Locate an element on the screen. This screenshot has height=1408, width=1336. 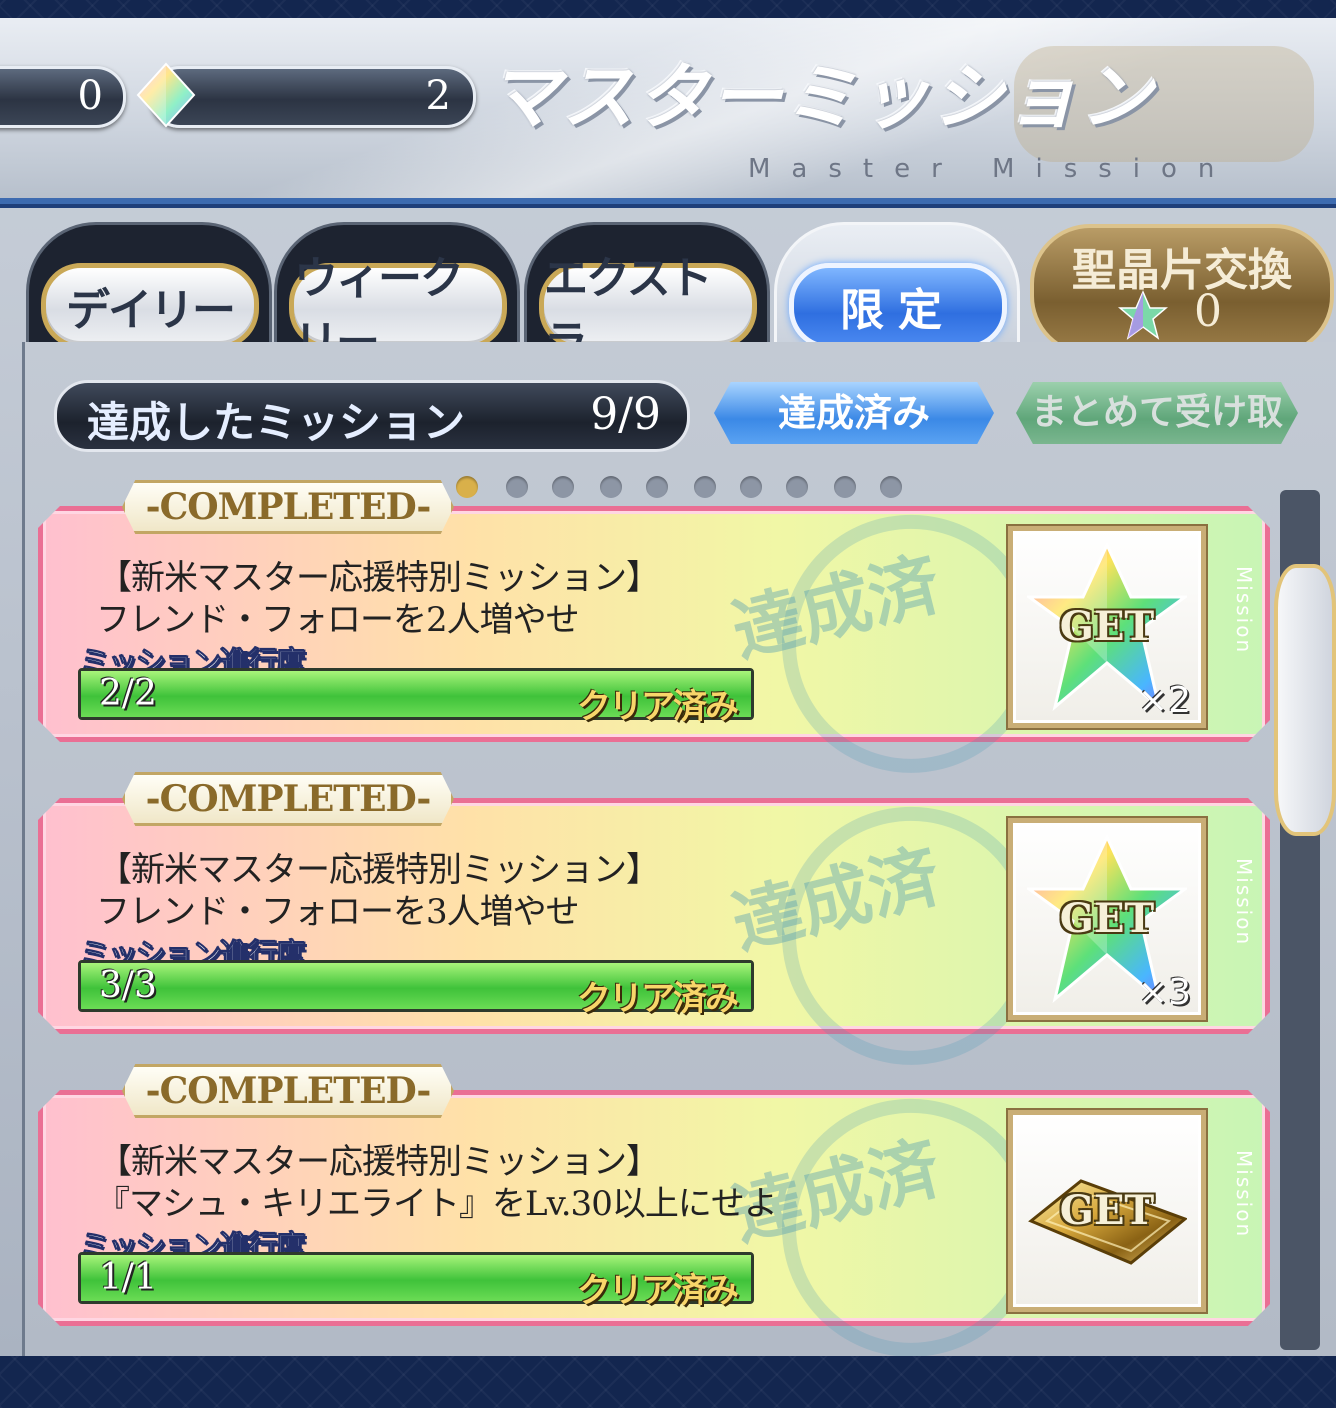
summary-count: 9/9 is located at coordinates (625, 414).